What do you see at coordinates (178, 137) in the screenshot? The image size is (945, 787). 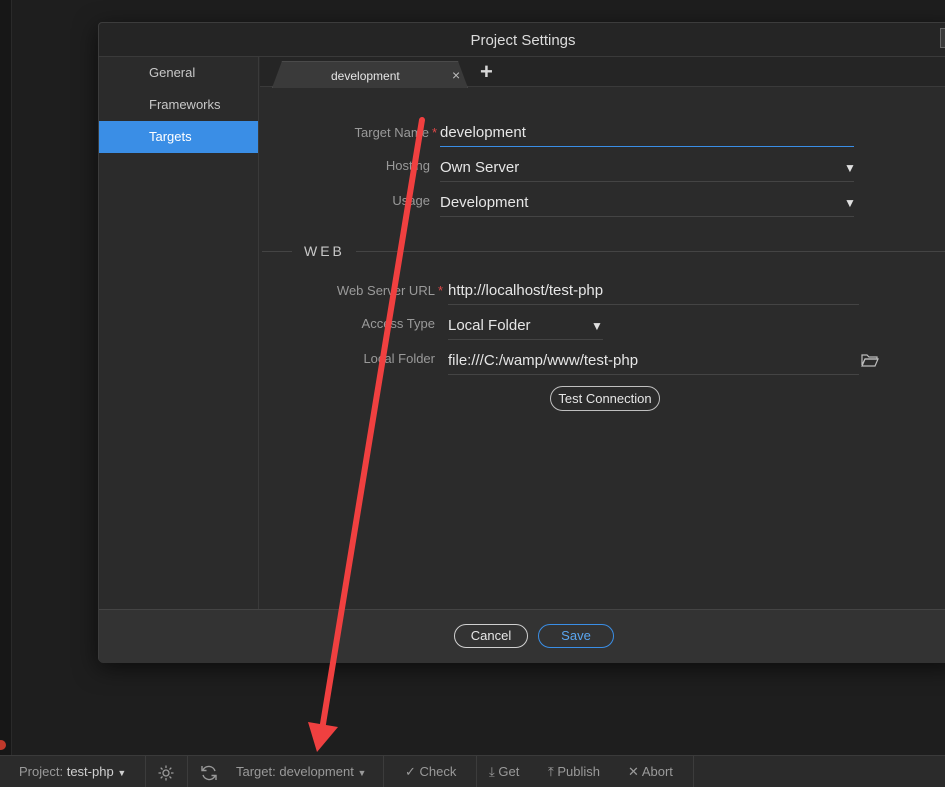 I see `sidebar-item-targets: Targets` at bounding box center [178, 137].